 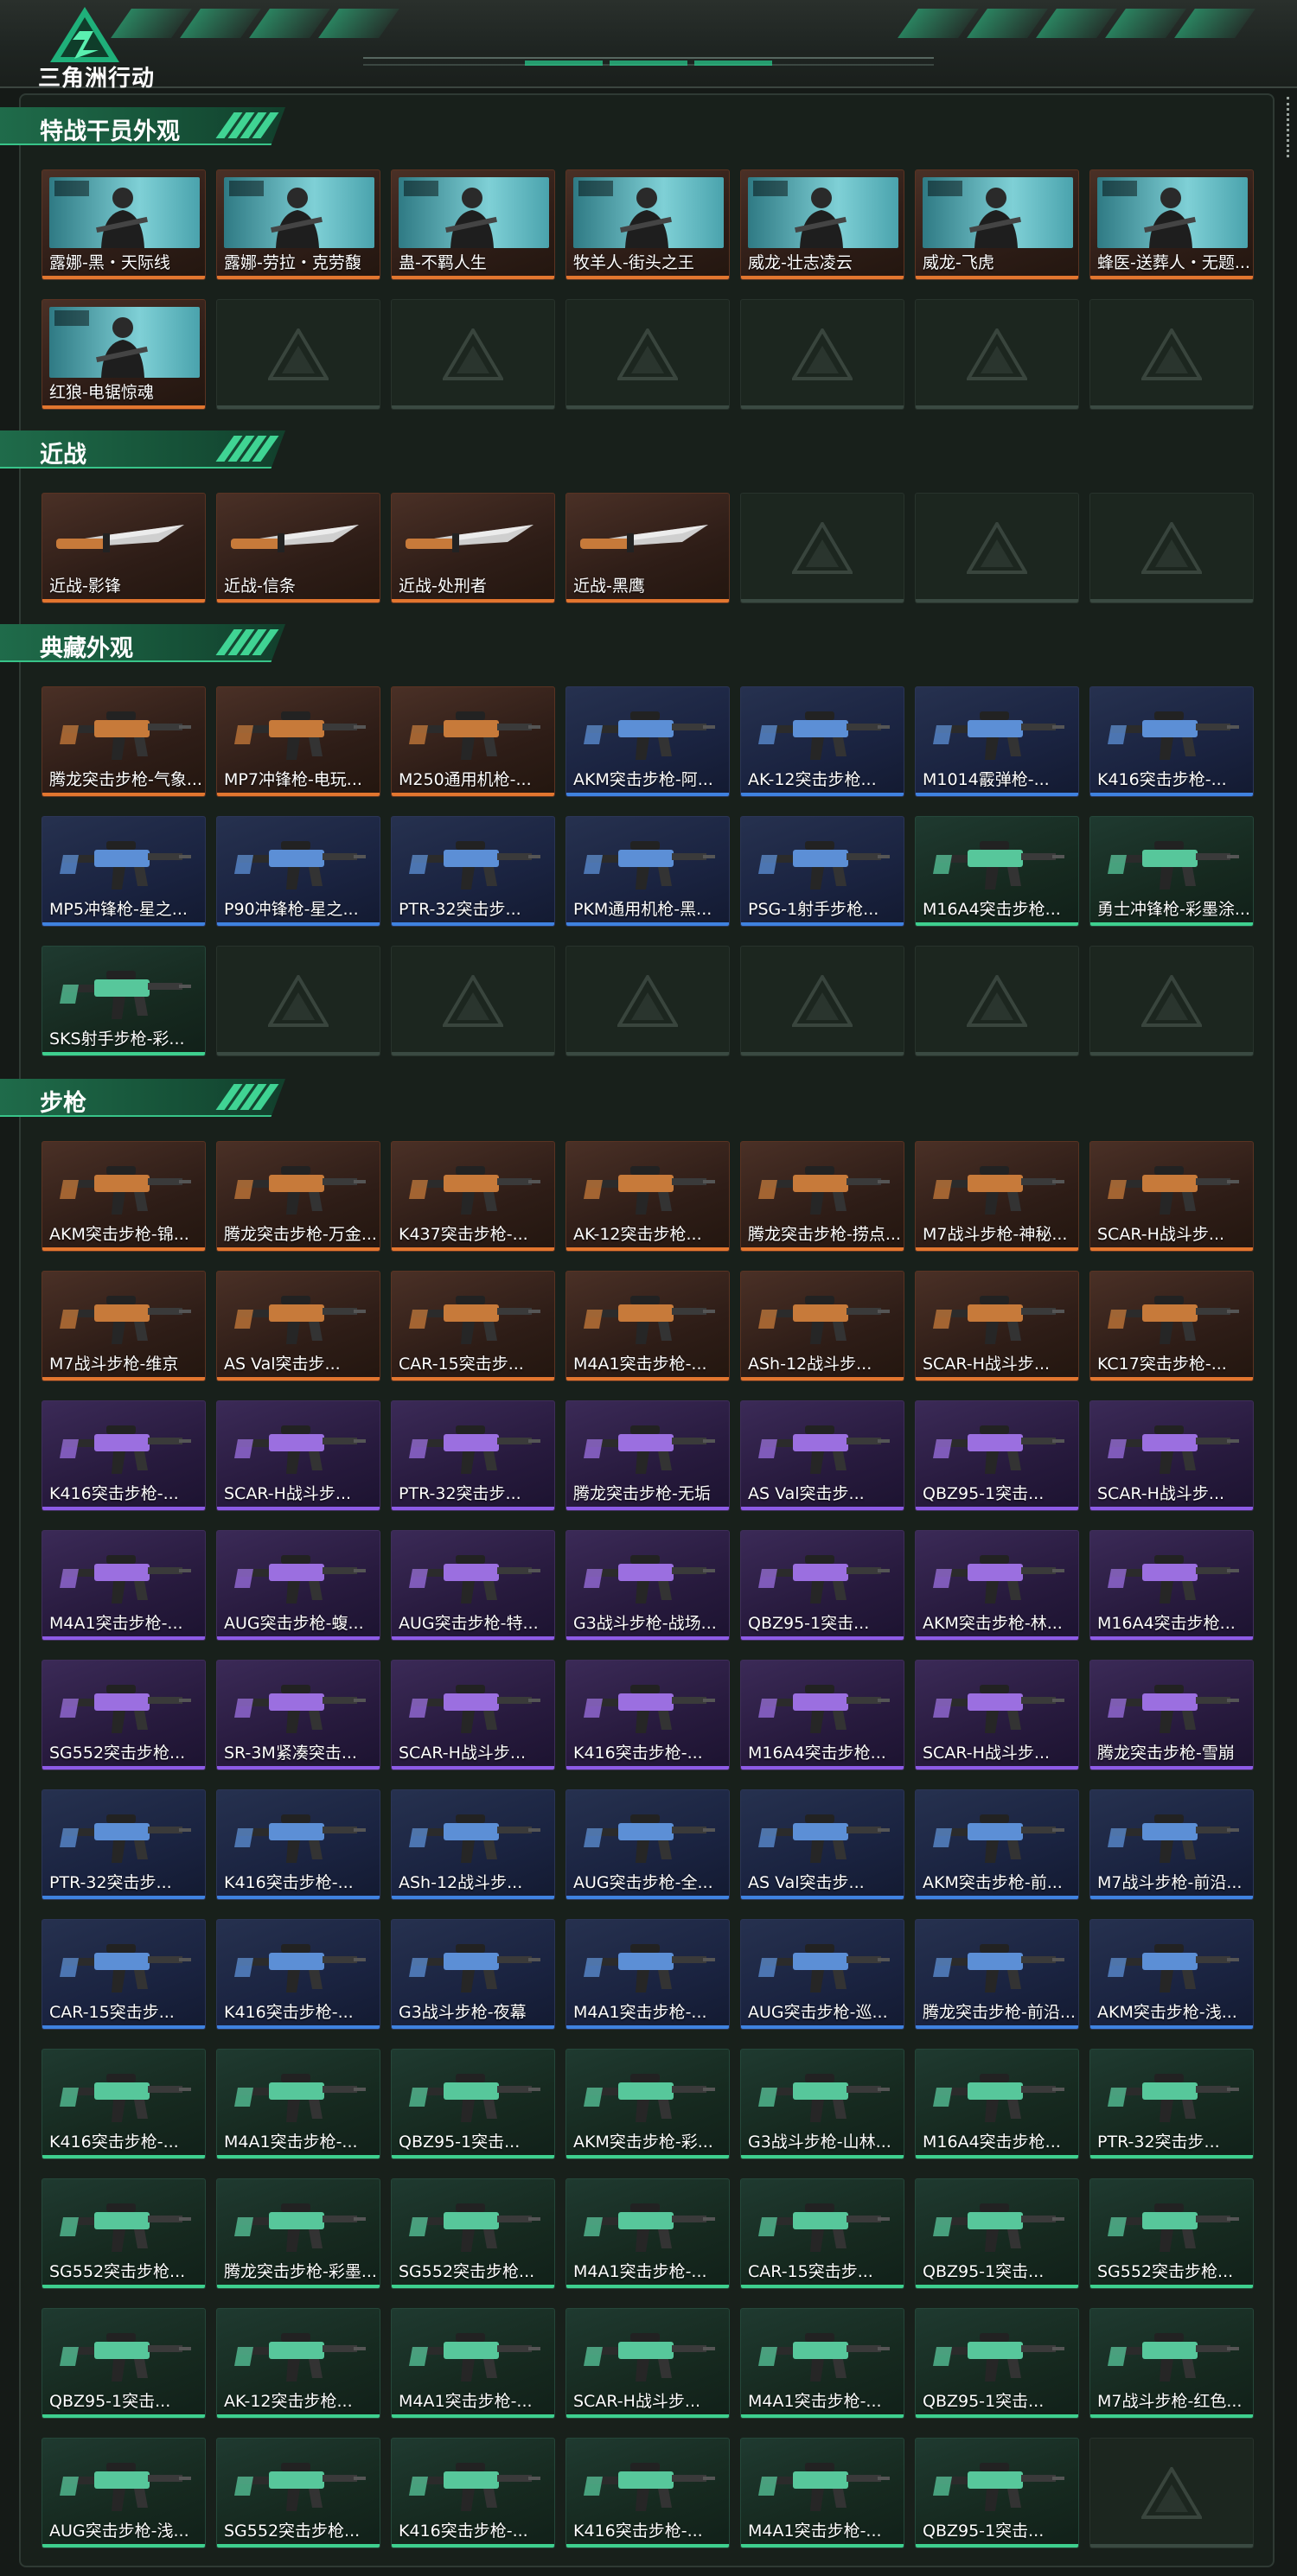 What do you see at coordinates (647, 548) in the screenshot?
I see `skin-card: 近战-黑鹰` at bounding box center [647, 548].